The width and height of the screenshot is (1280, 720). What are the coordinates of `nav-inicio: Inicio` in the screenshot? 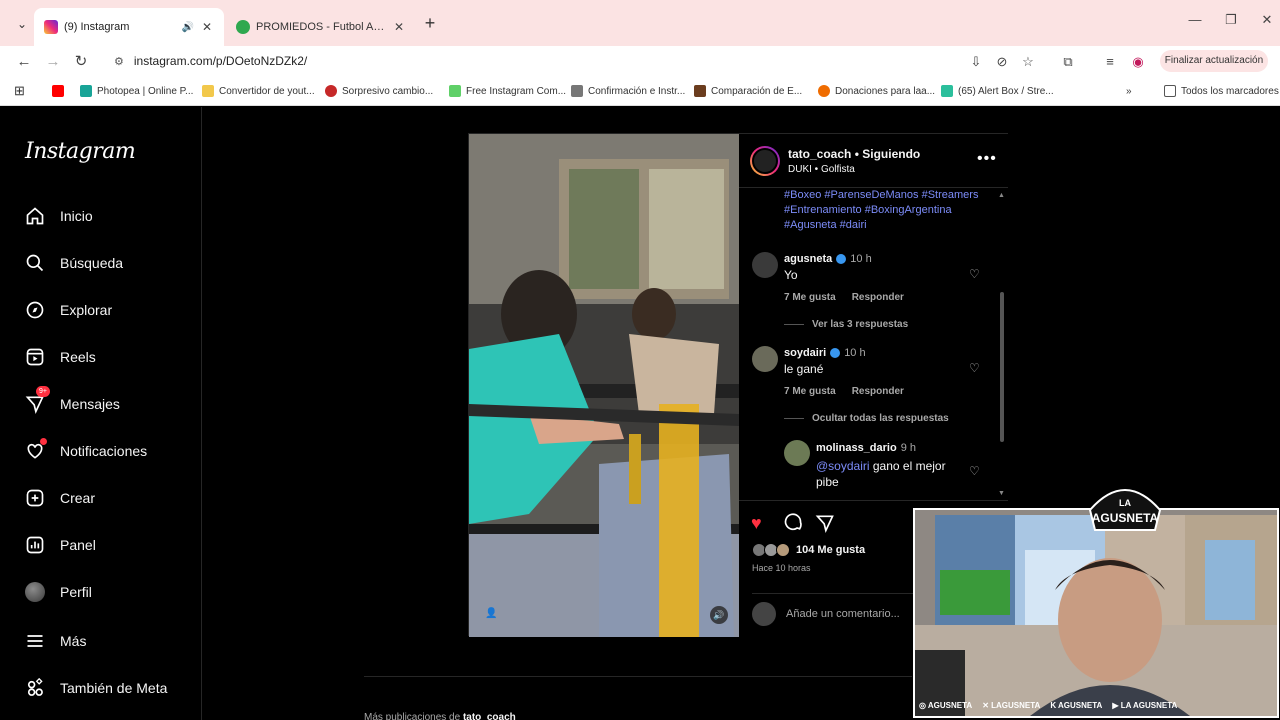 It's located at (58, 216).